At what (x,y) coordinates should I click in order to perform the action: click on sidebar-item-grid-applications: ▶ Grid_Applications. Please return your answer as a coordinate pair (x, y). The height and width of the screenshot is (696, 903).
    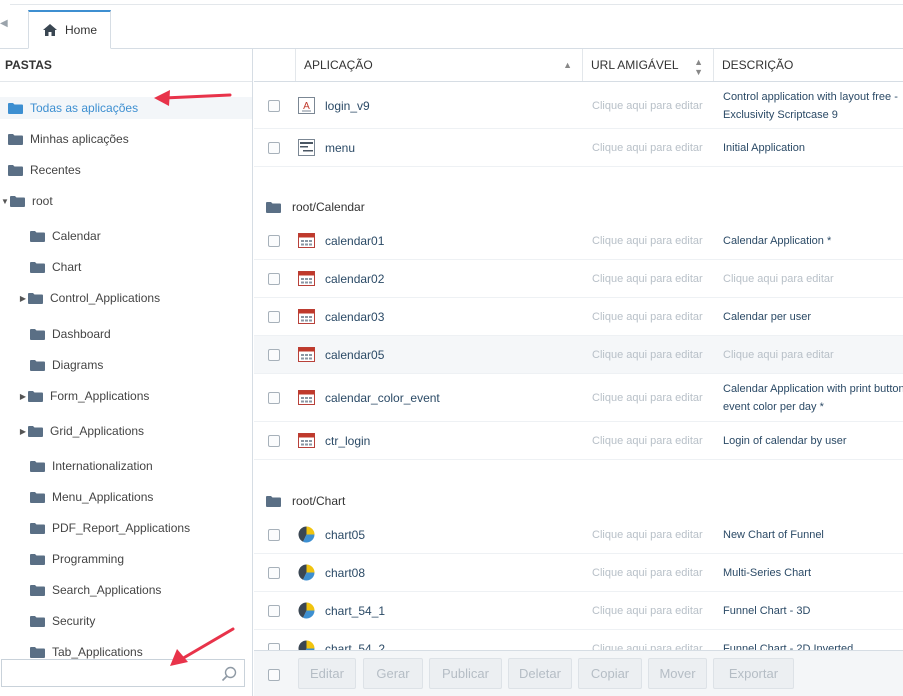
    Looking at the image, I should click on (81, 431).